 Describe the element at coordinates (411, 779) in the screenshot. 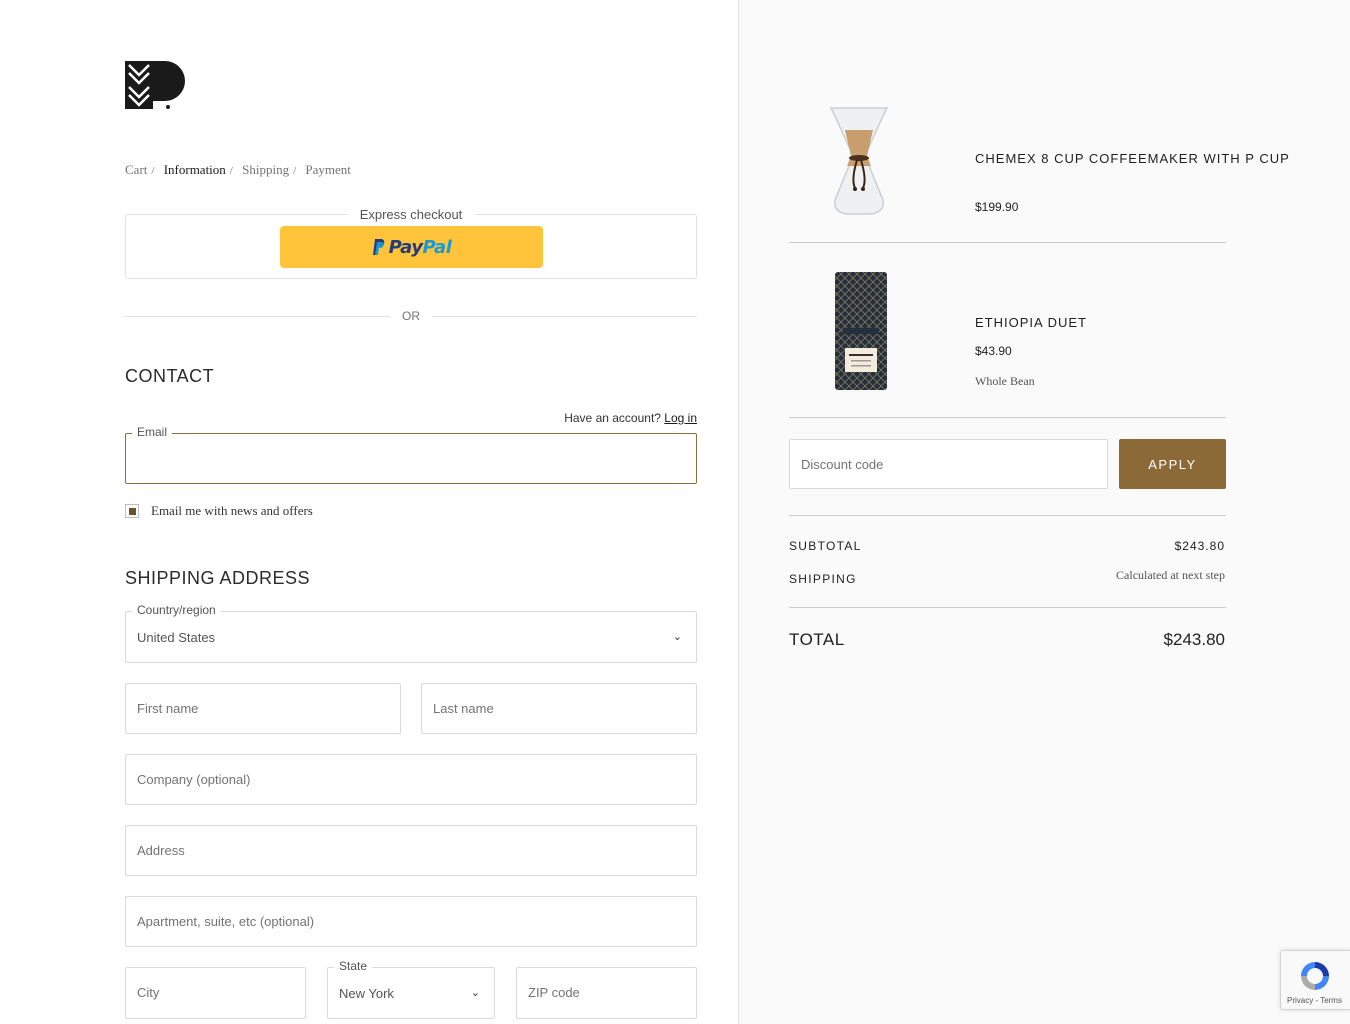

I see `company-field: Company (optional)` at that location.